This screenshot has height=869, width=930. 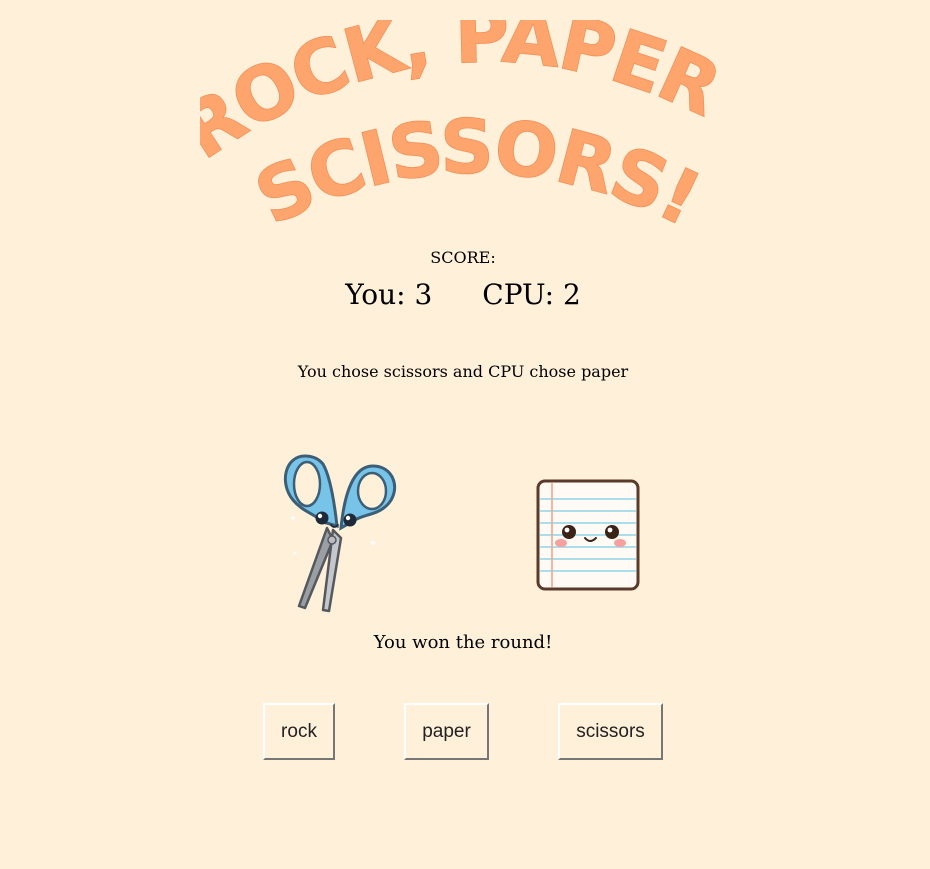 I want to click on paper-button: paper, so click(x=446, y=731).